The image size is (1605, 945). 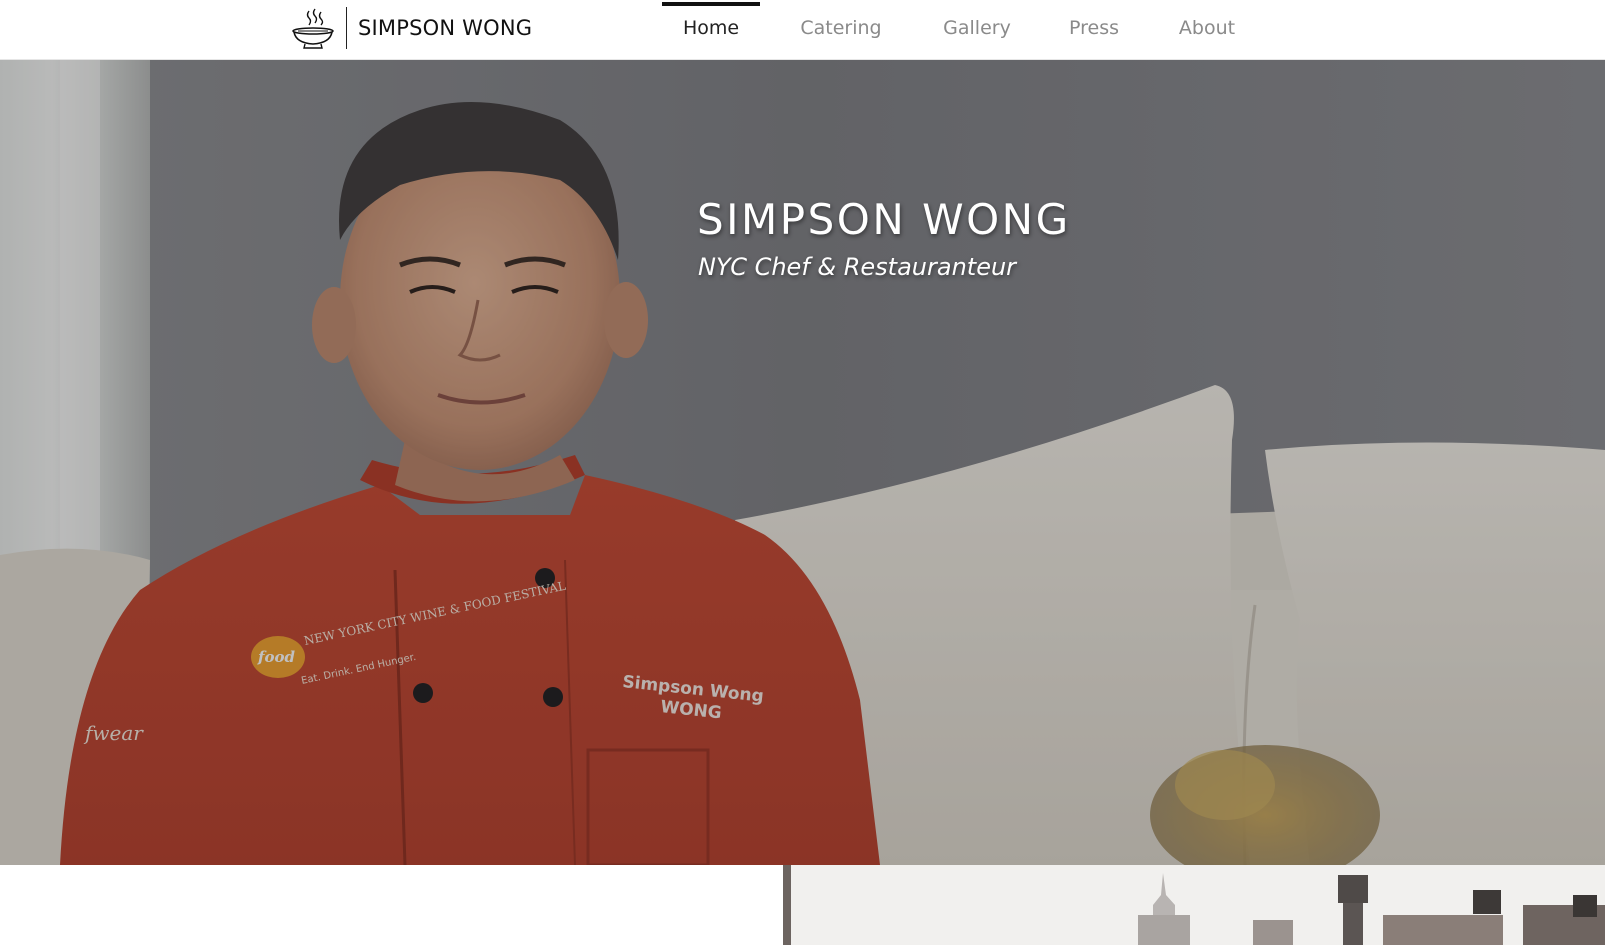 What do you see at coordinates (884, 219) in the screenshot?
I see `hero-title: SIMPSON WONG` at bounding box center [884, 219].